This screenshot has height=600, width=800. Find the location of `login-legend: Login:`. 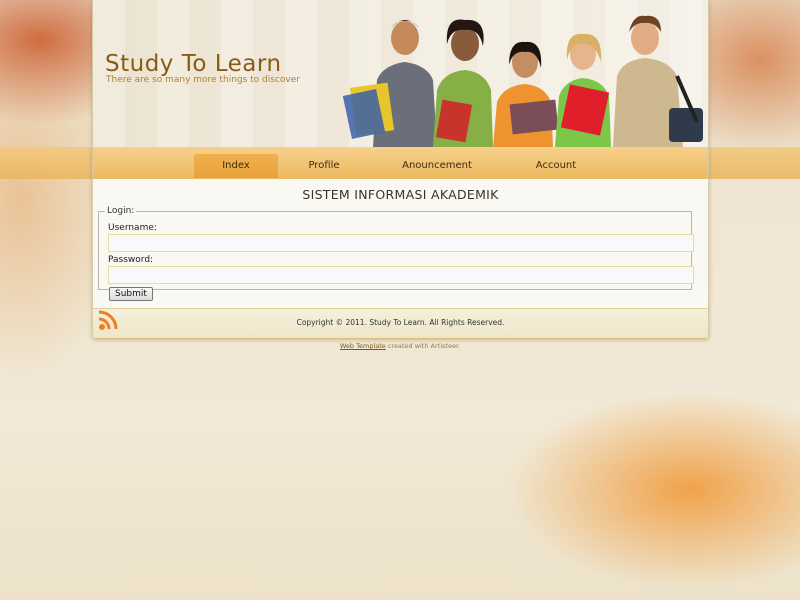

login-legend: Login: is located at coordinates (121, 211).